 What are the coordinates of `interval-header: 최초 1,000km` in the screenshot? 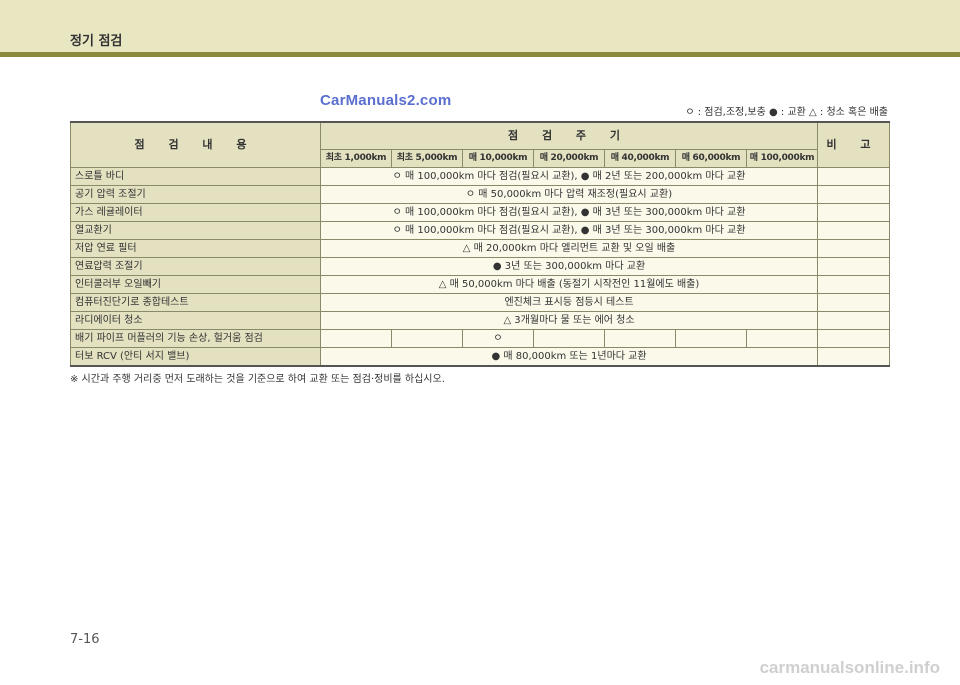 It's located at (356, 158).